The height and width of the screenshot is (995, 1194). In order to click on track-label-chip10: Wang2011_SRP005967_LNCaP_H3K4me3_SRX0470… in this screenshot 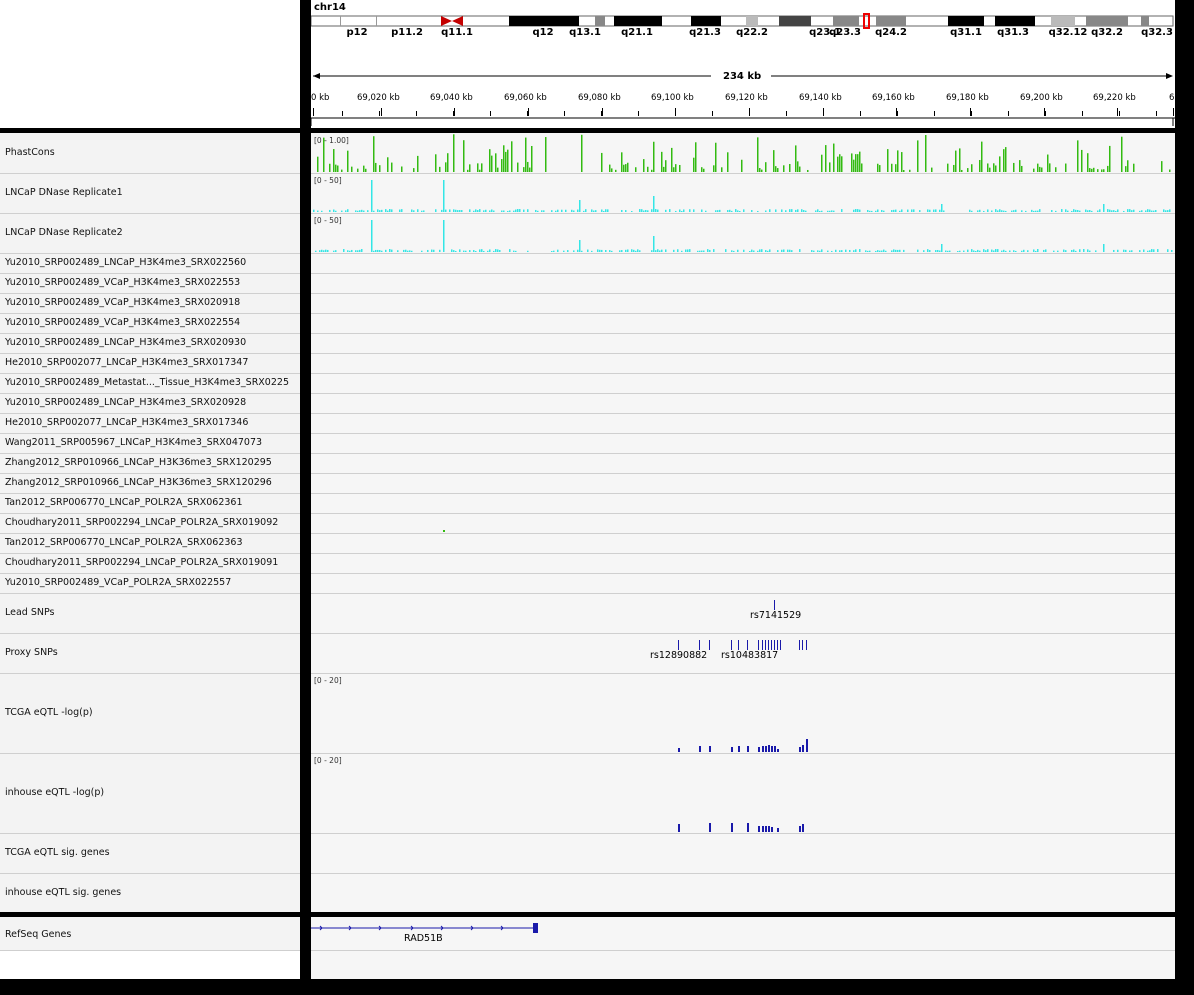, I will do `click(133, 443)`.